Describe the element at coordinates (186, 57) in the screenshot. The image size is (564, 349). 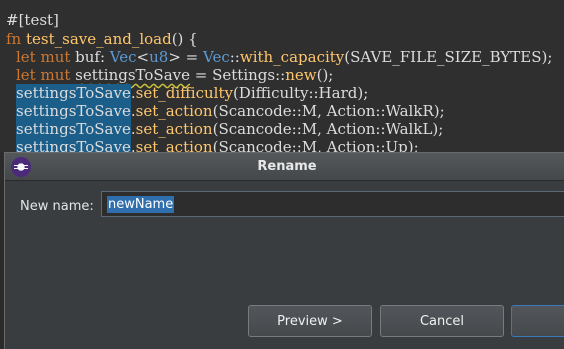
I see `code-text: > =` at that location.